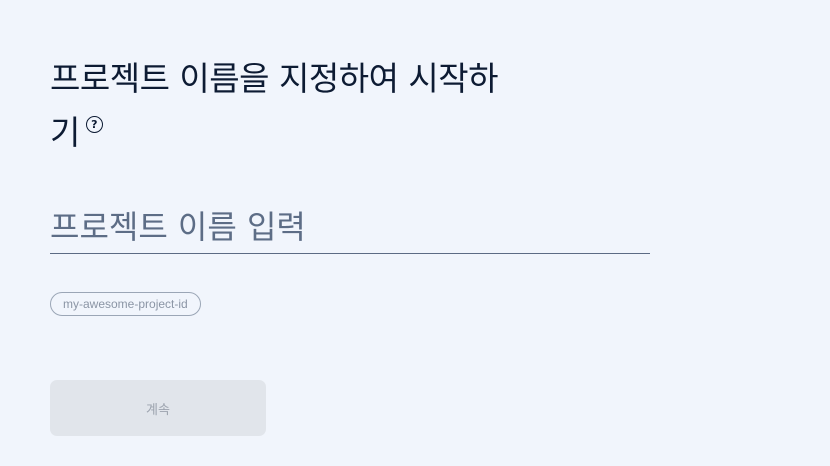 The image size is (830, 466). I want to click on page-title: 프로젝트 이름을 지정하여 시작하기?, so click(285, 106).